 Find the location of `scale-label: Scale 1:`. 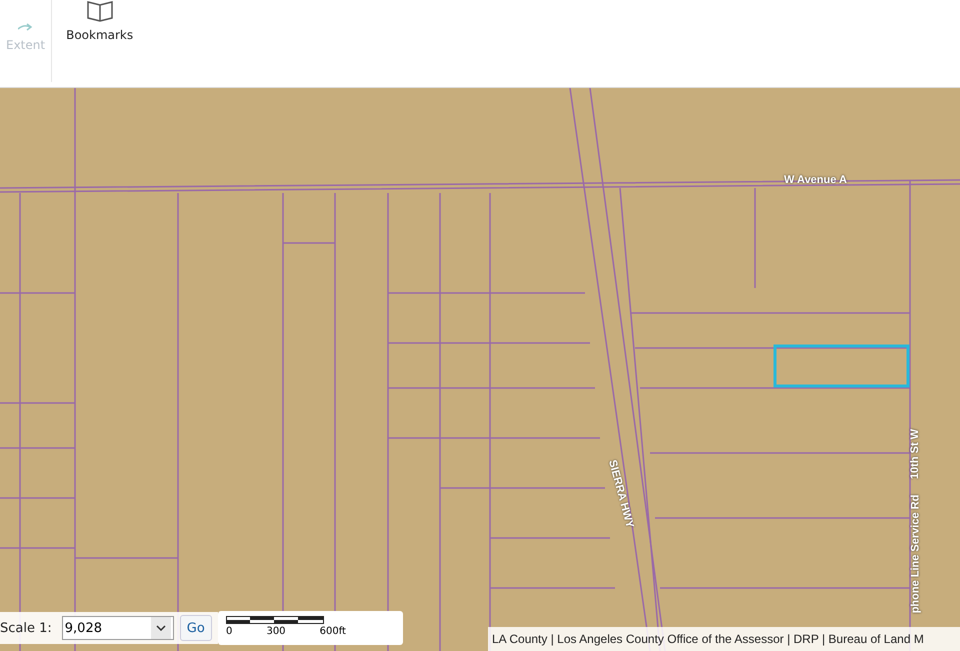

scale-label: Scale 1: is located at coordinates (26, 628).